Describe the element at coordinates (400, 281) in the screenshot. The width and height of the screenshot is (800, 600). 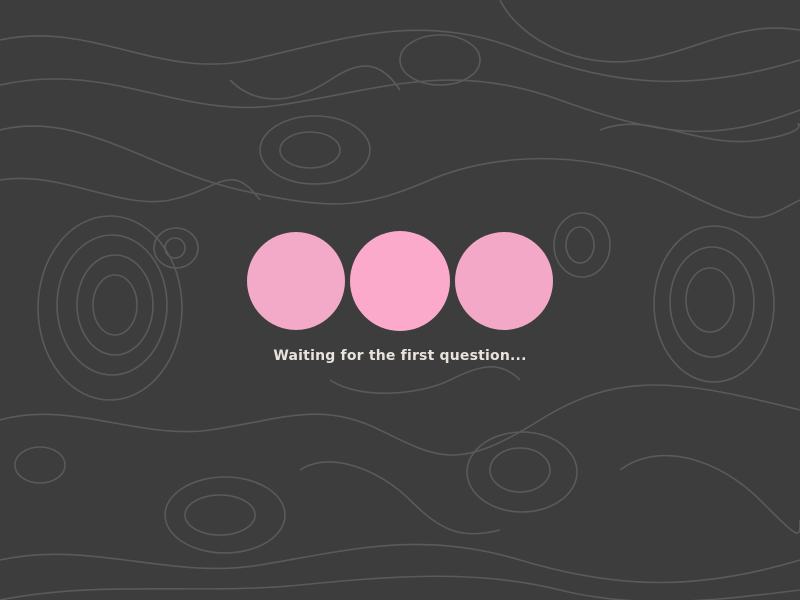
I see `loading-dot-center` at that location.